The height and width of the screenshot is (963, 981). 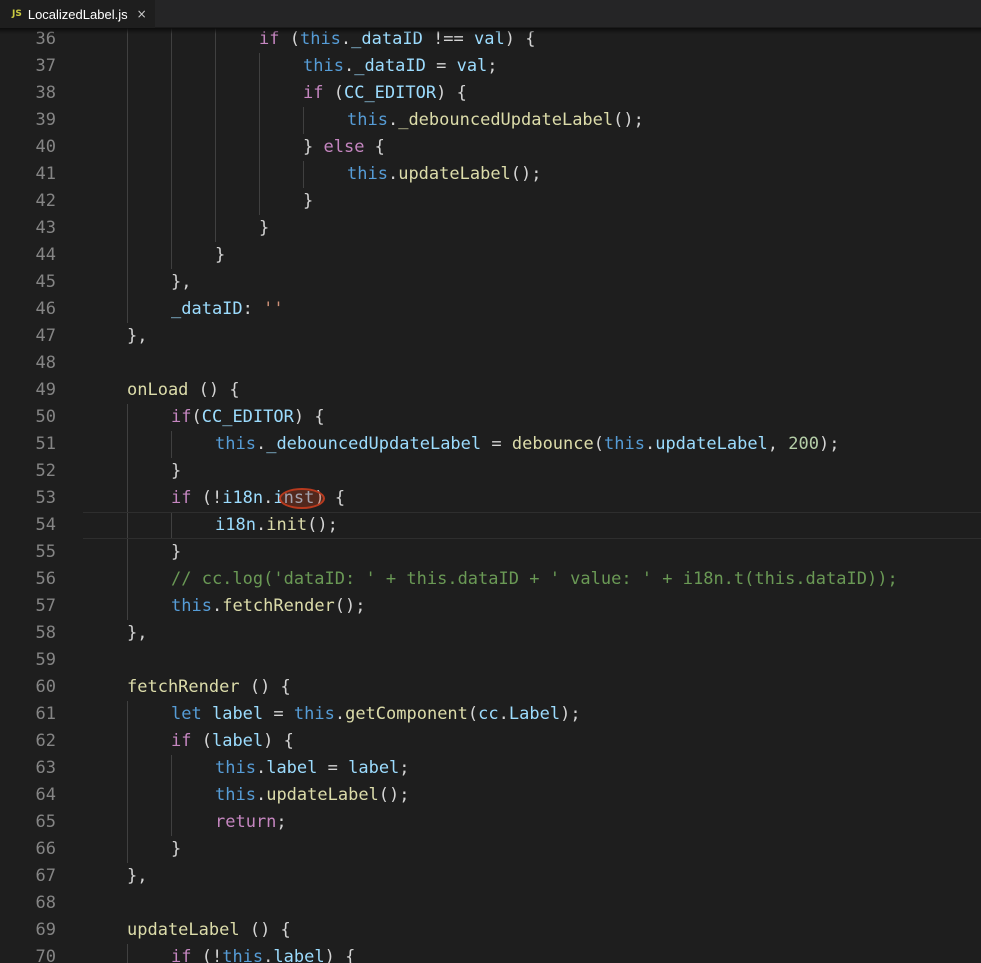 I want to click on code-token: cc, so click(x=488, y=714).